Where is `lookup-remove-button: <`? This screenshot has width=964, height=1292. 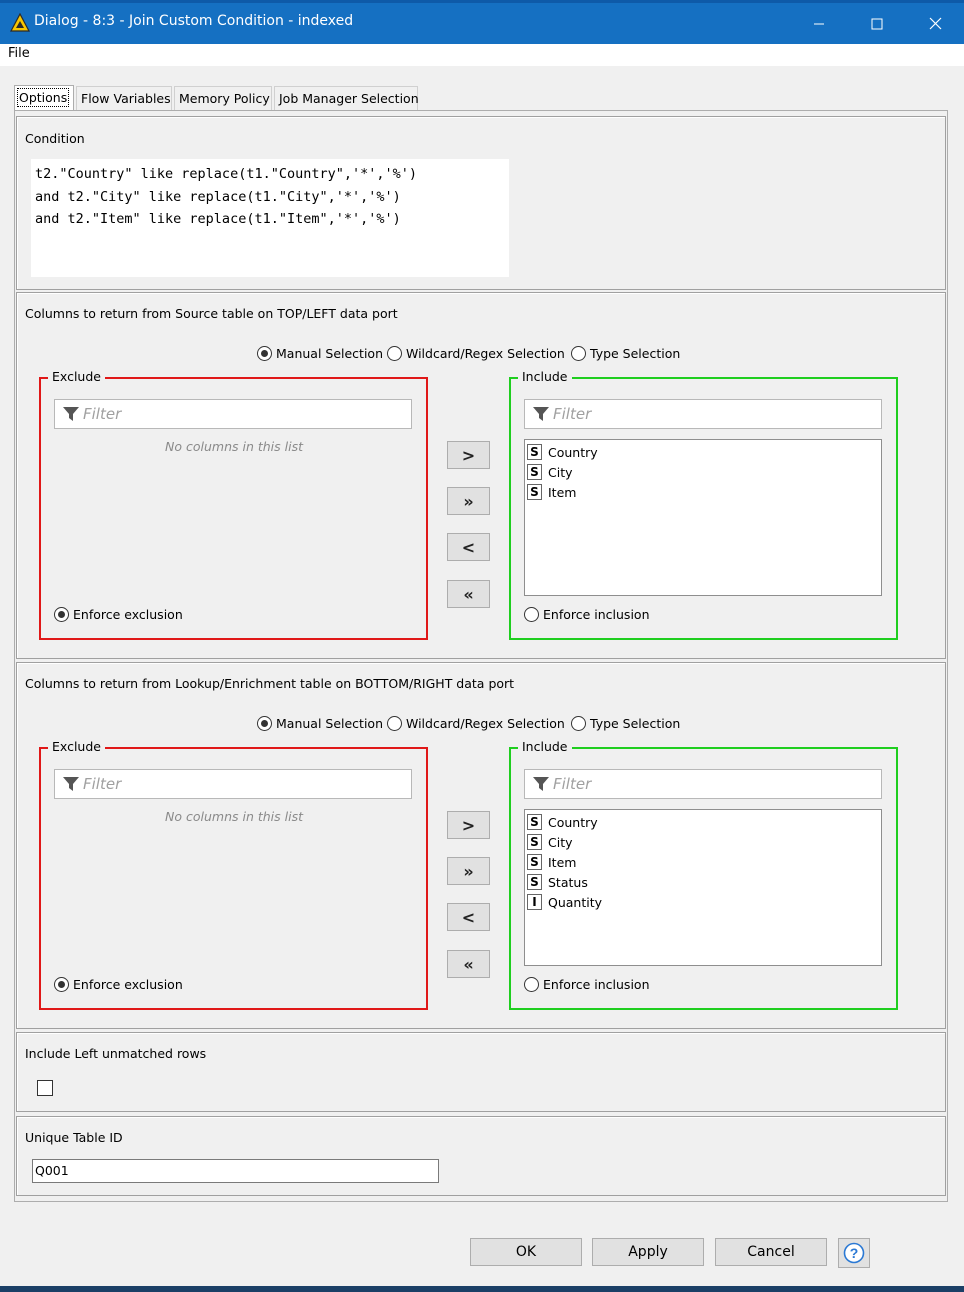
lookup-remove-button: < is located at coordinates (468, 917).